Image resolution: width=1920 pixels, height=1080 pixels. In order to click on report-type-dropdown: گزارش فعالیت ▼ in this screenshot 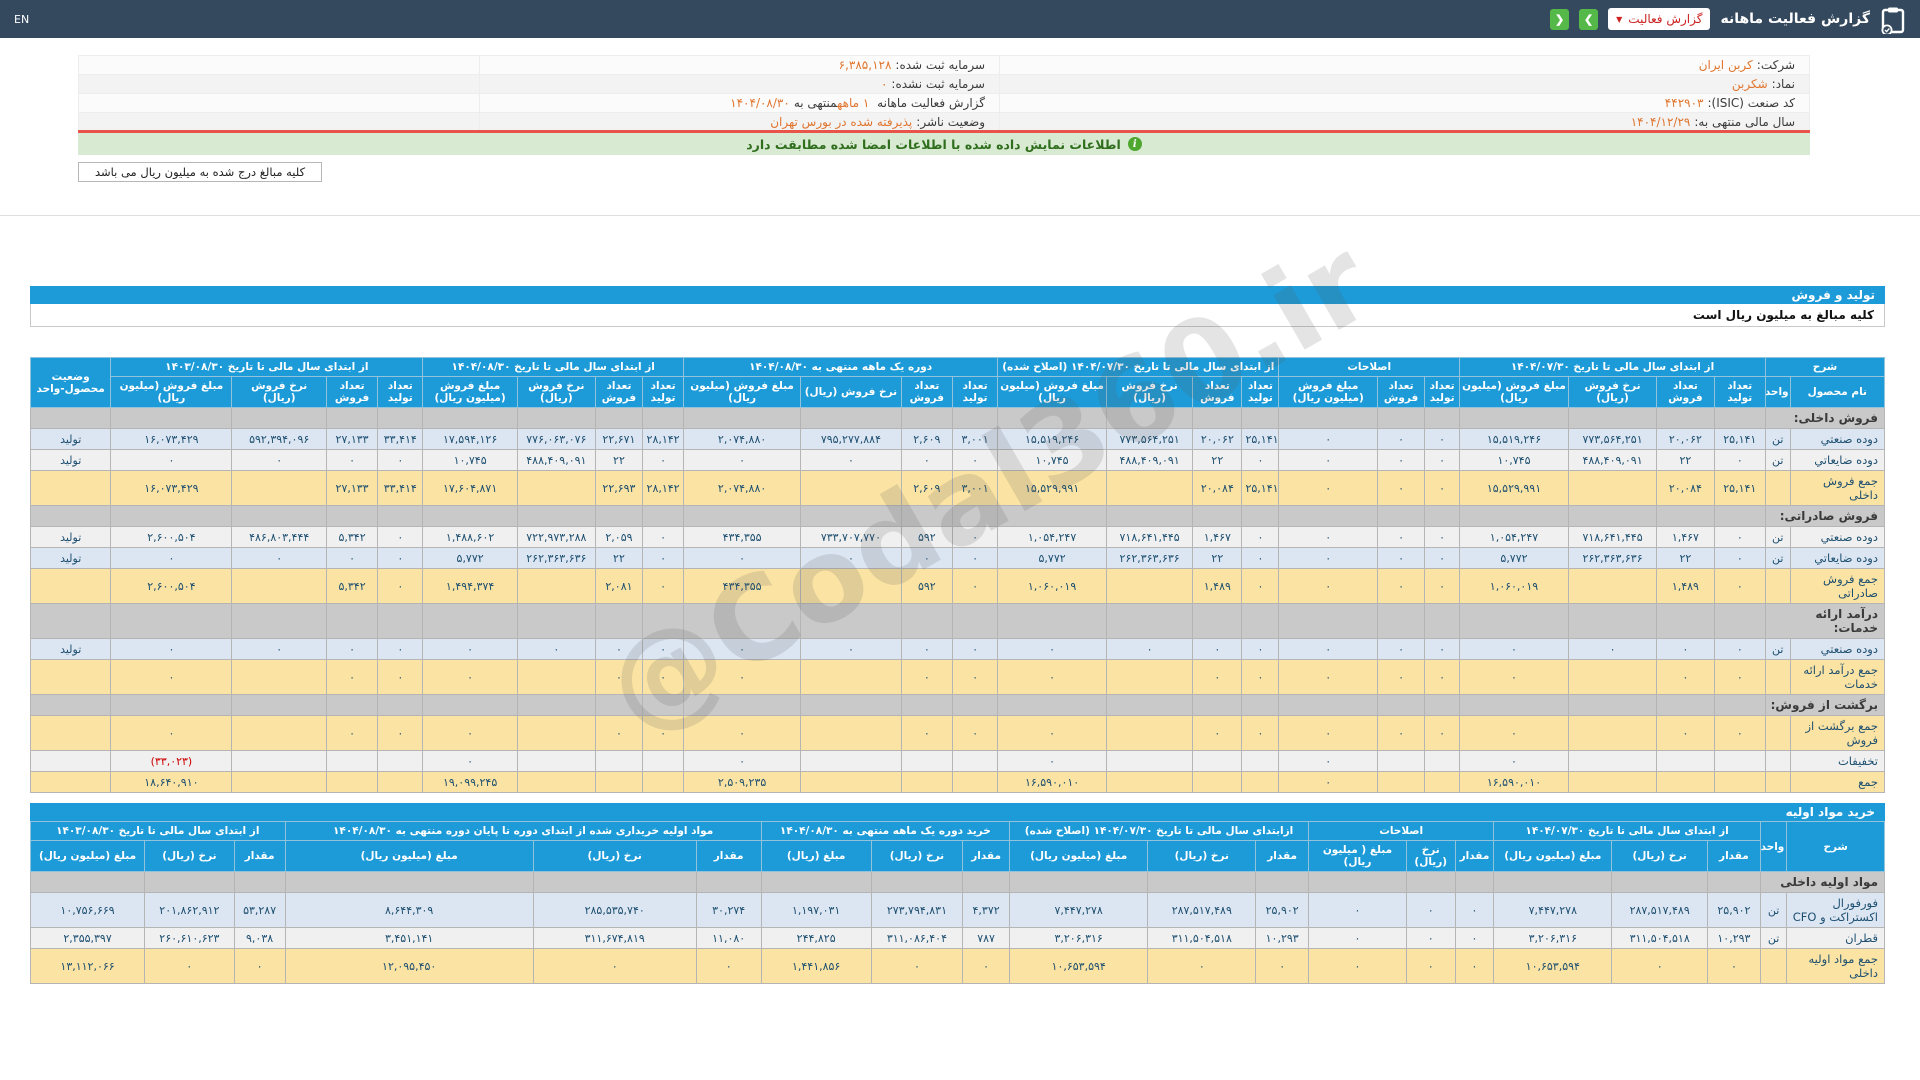, I will do `click(1659, 19)`.